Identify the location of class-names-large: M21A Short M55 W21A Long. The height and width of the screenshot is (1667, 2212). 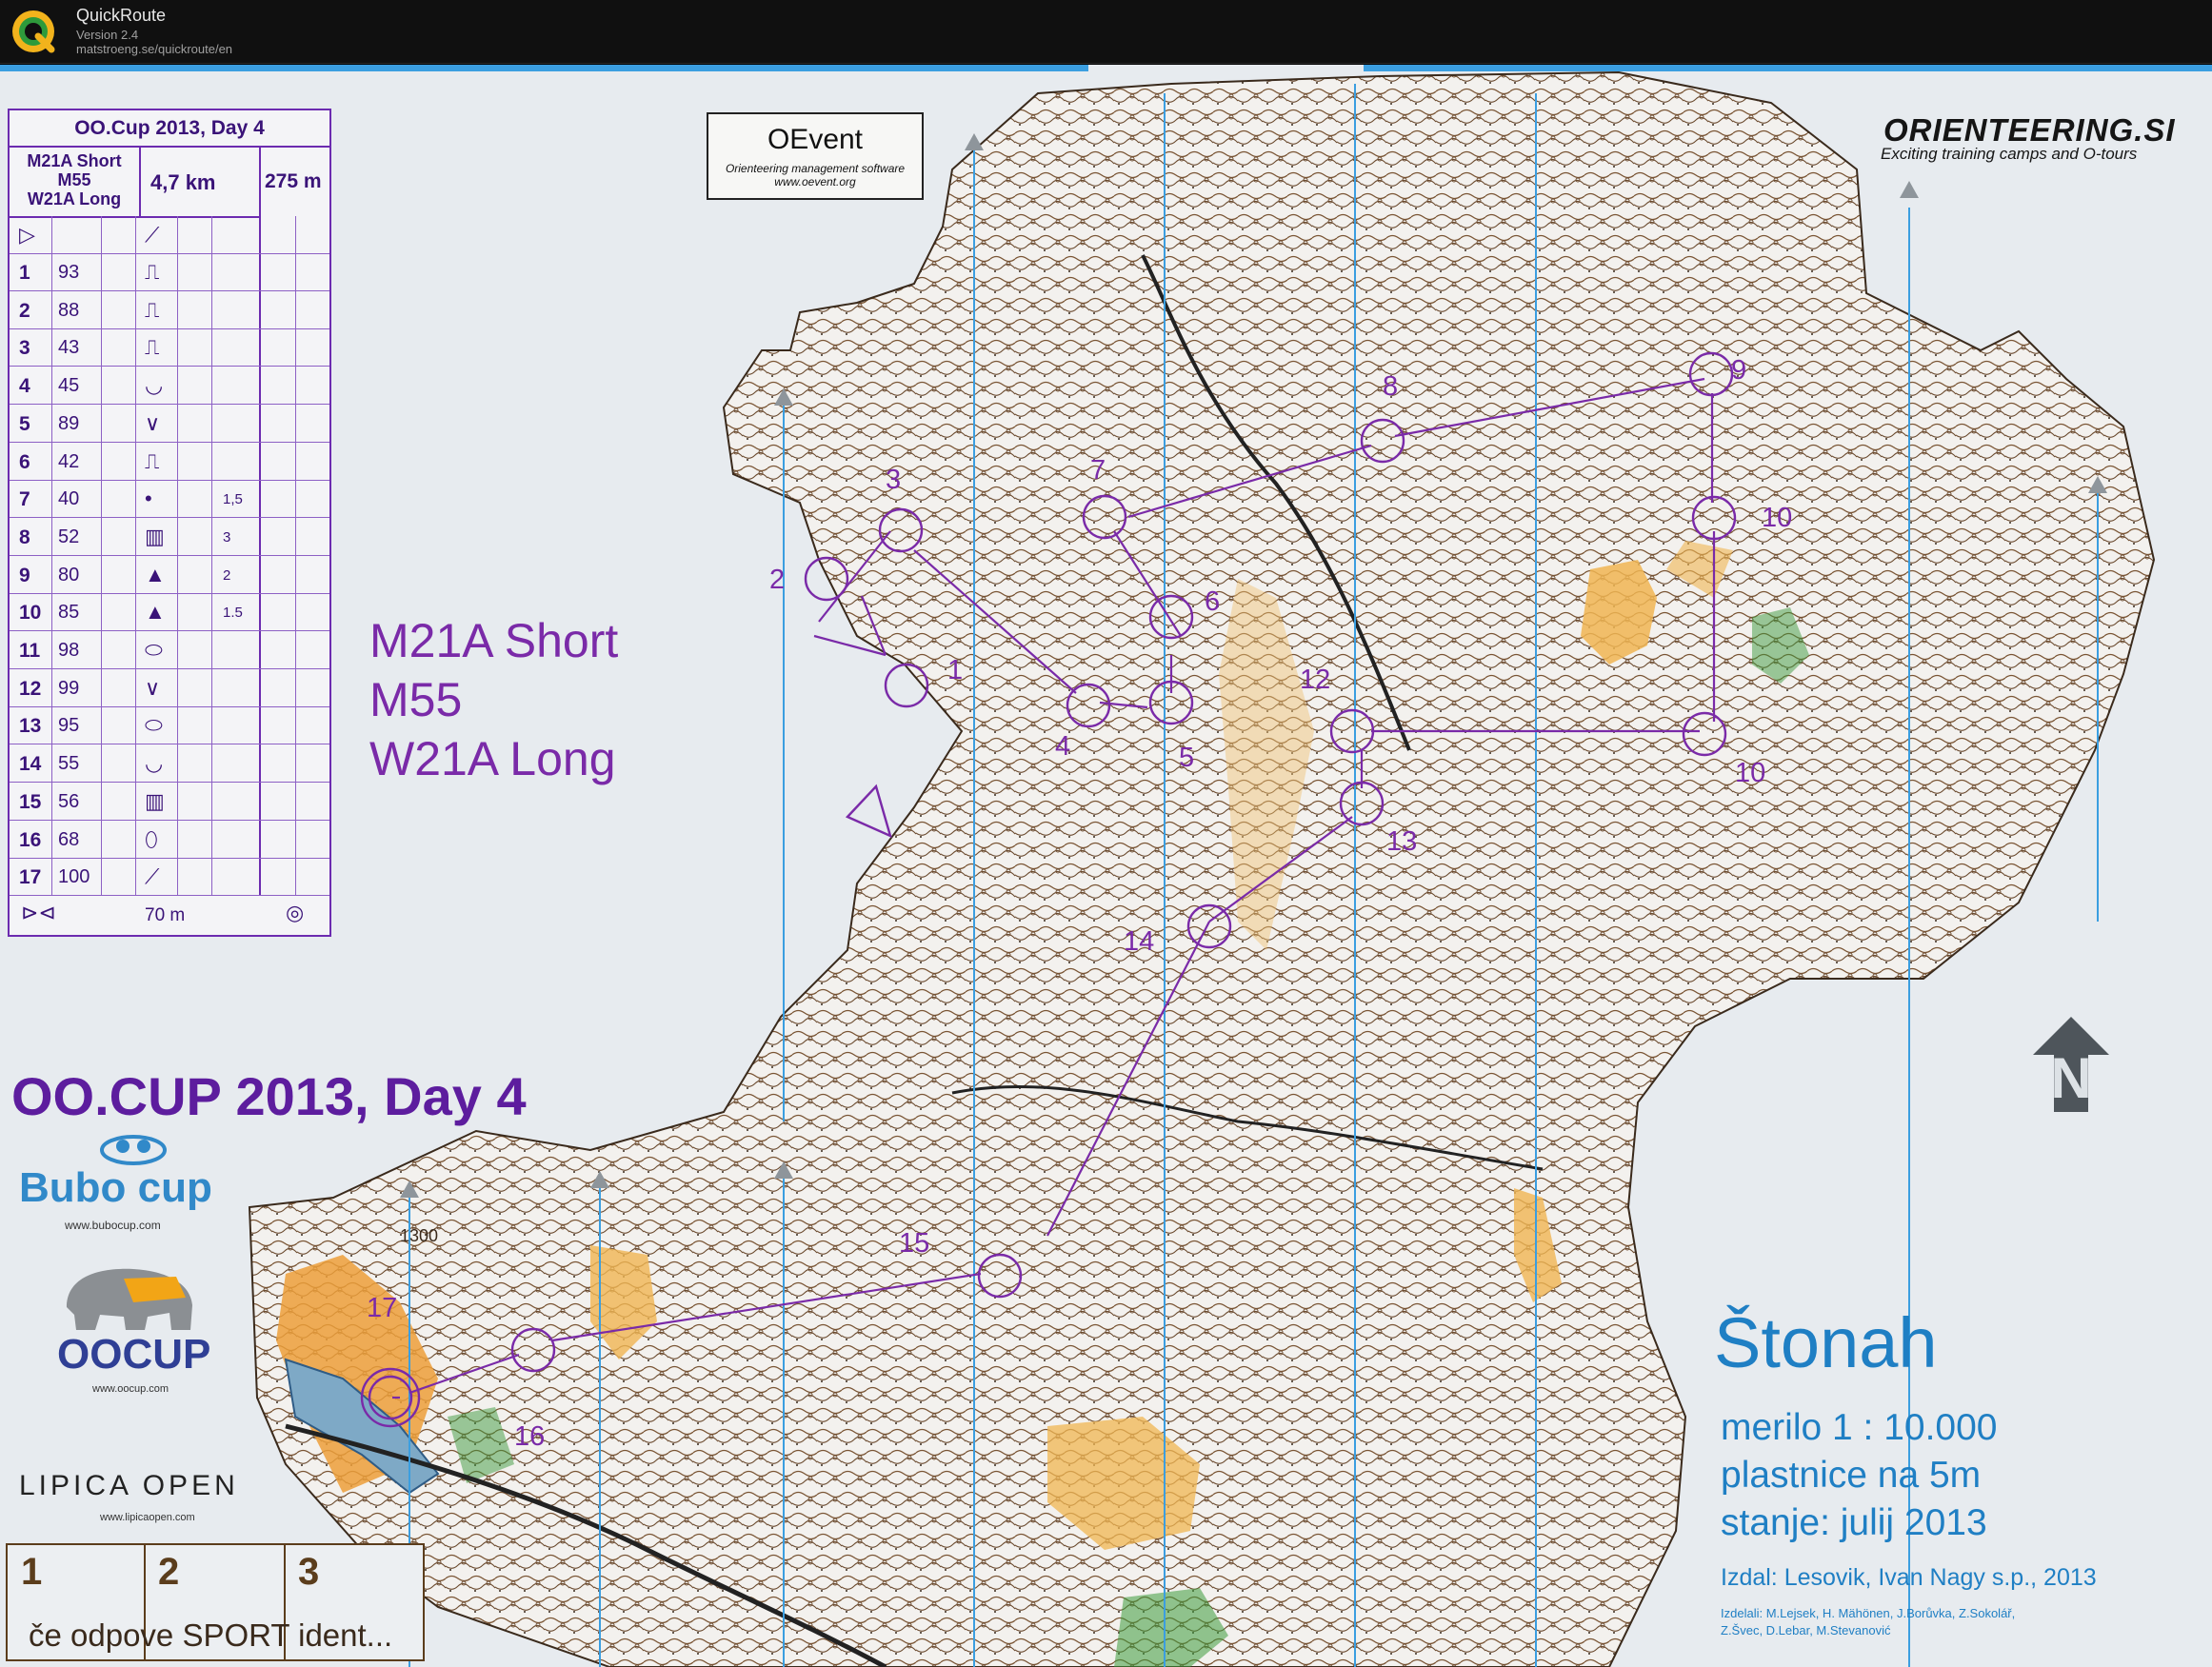
(494, 699).